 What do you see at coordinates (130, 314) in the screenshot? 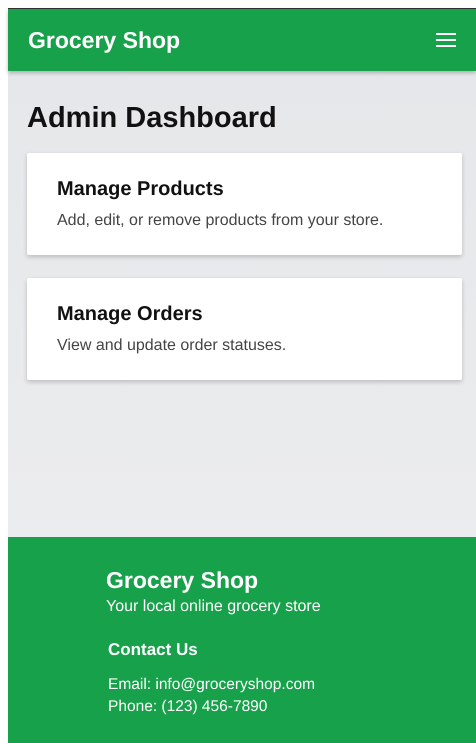
I see `card-title: Manage Orders` at bounding box center [130, 314].